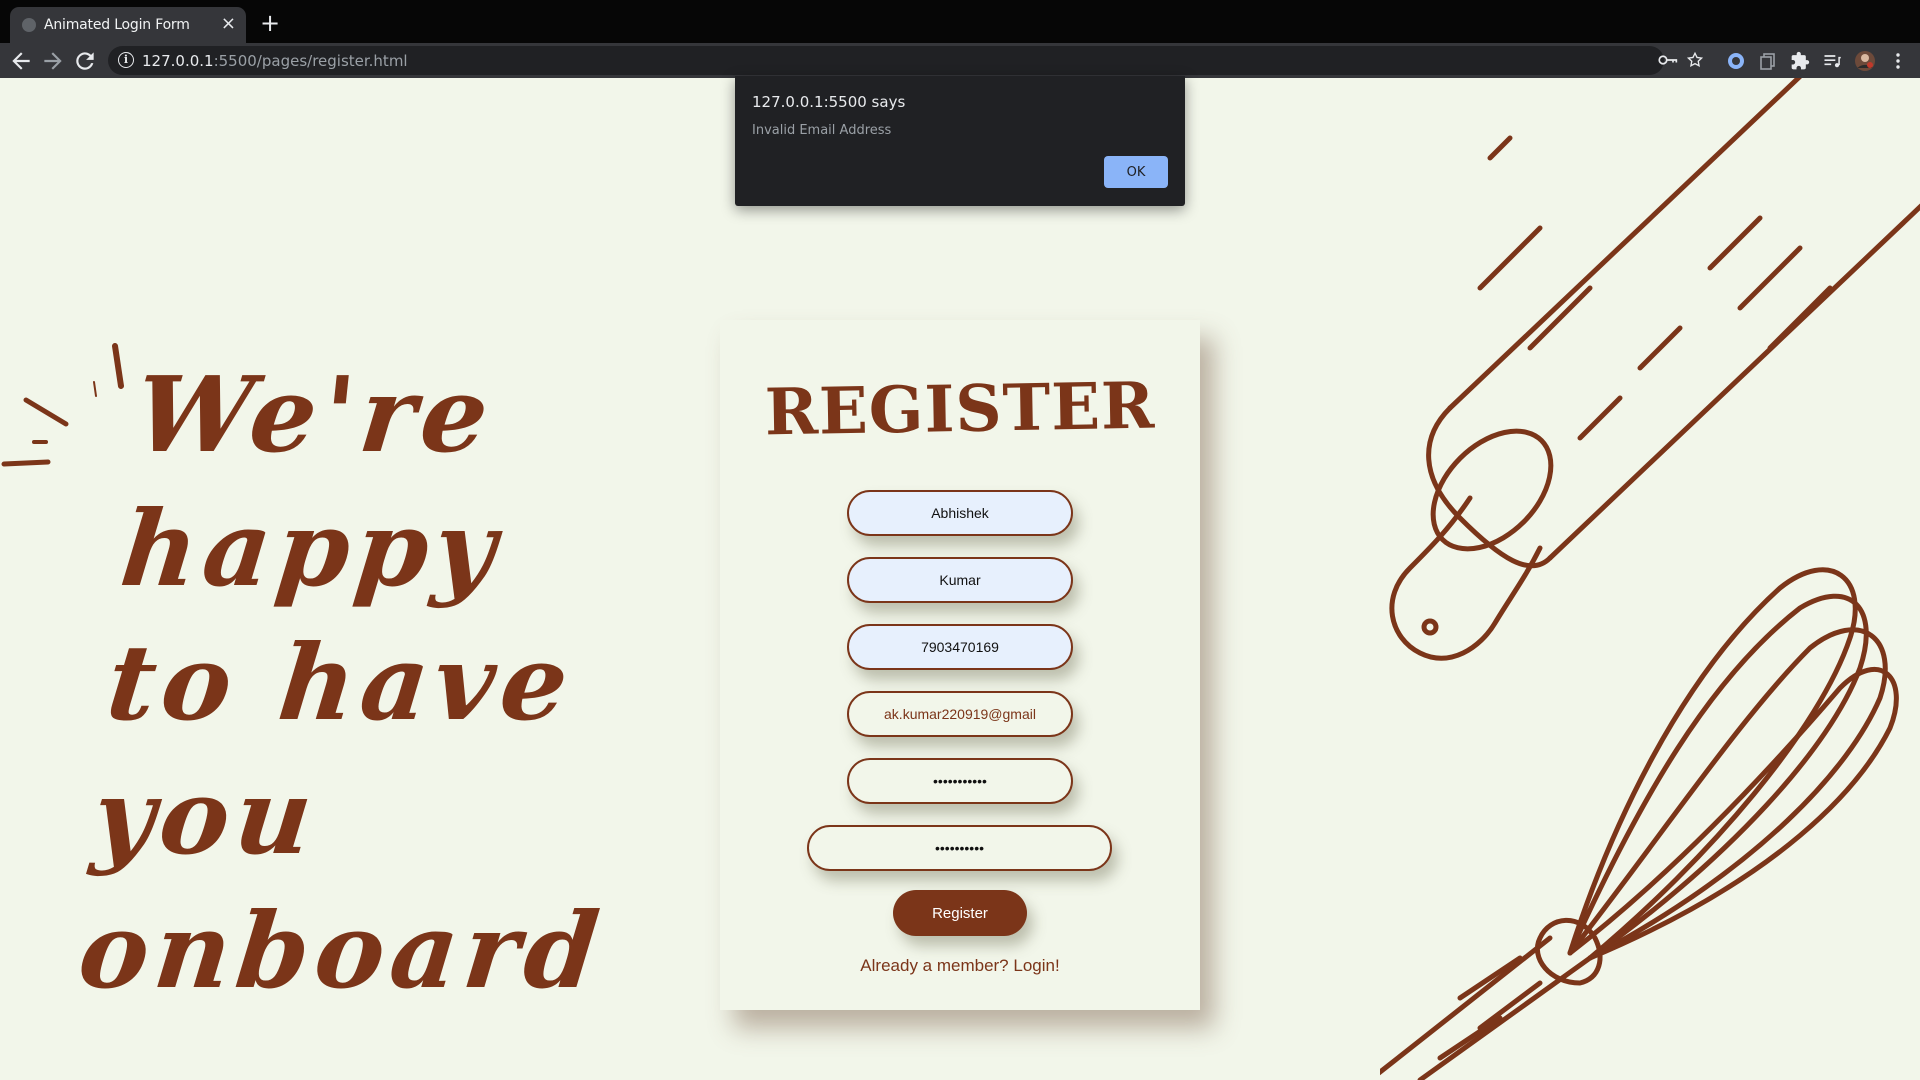 This screenshot has width=1920, height=1080. I want to click on key-icon, so click(1668, 60).